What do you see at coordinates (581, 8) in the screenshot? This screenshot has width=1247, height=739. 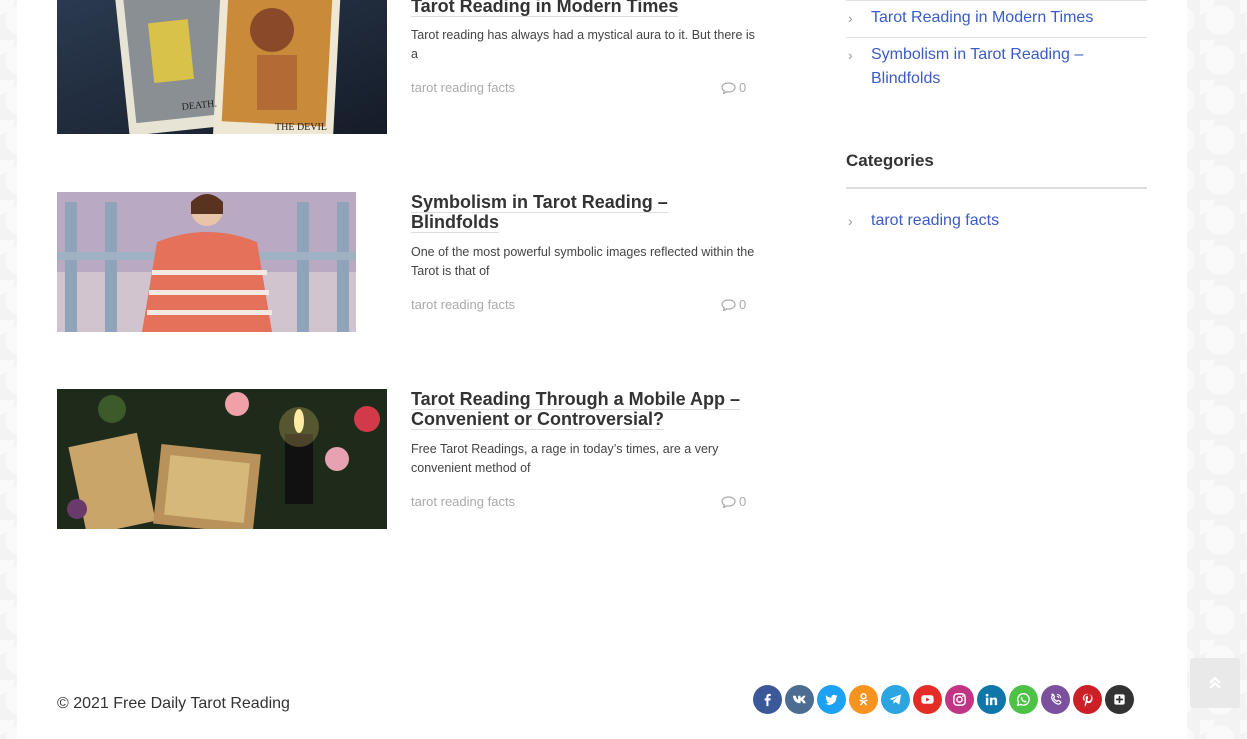 I see `post-title: Tarot Reading in Modern Times` at bounding box center [581, 8].